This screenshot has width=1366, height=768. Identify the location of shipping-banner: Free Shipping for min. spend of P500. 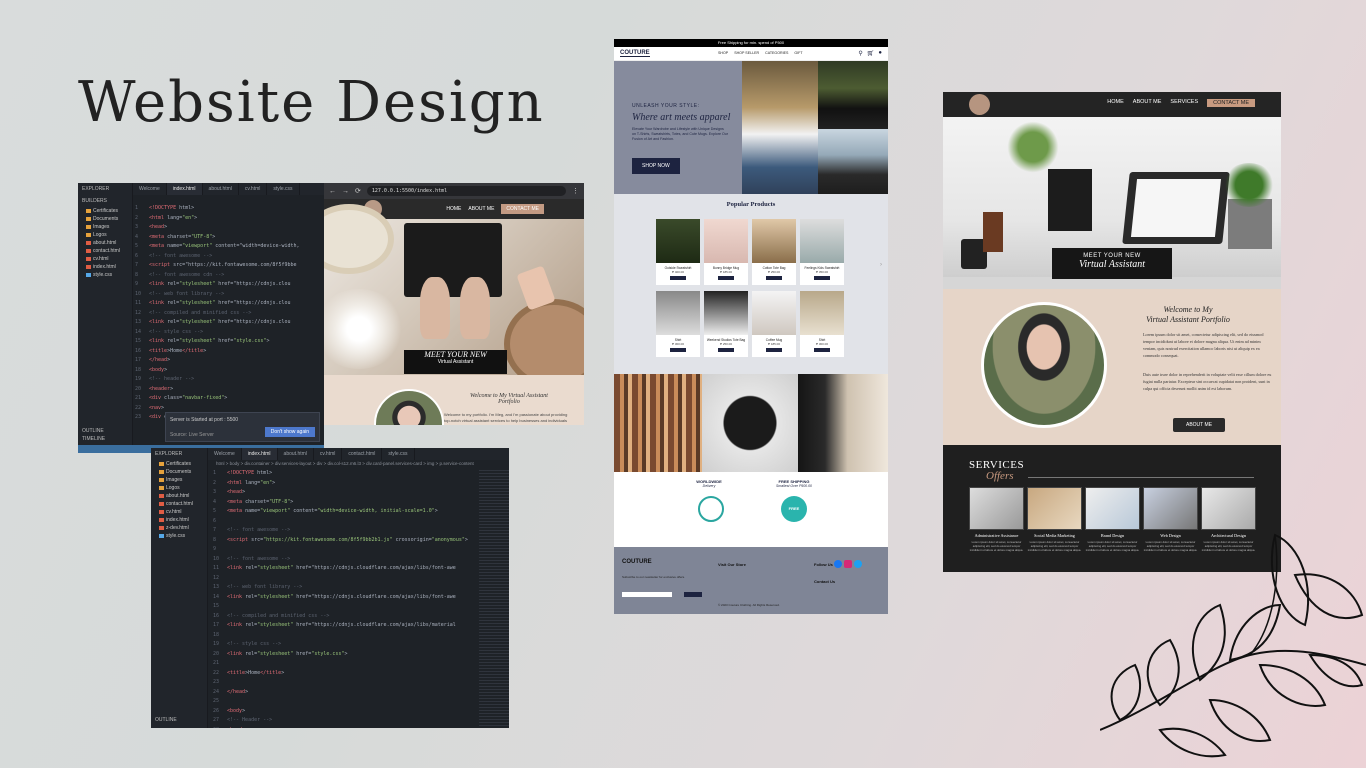
(751, 43).